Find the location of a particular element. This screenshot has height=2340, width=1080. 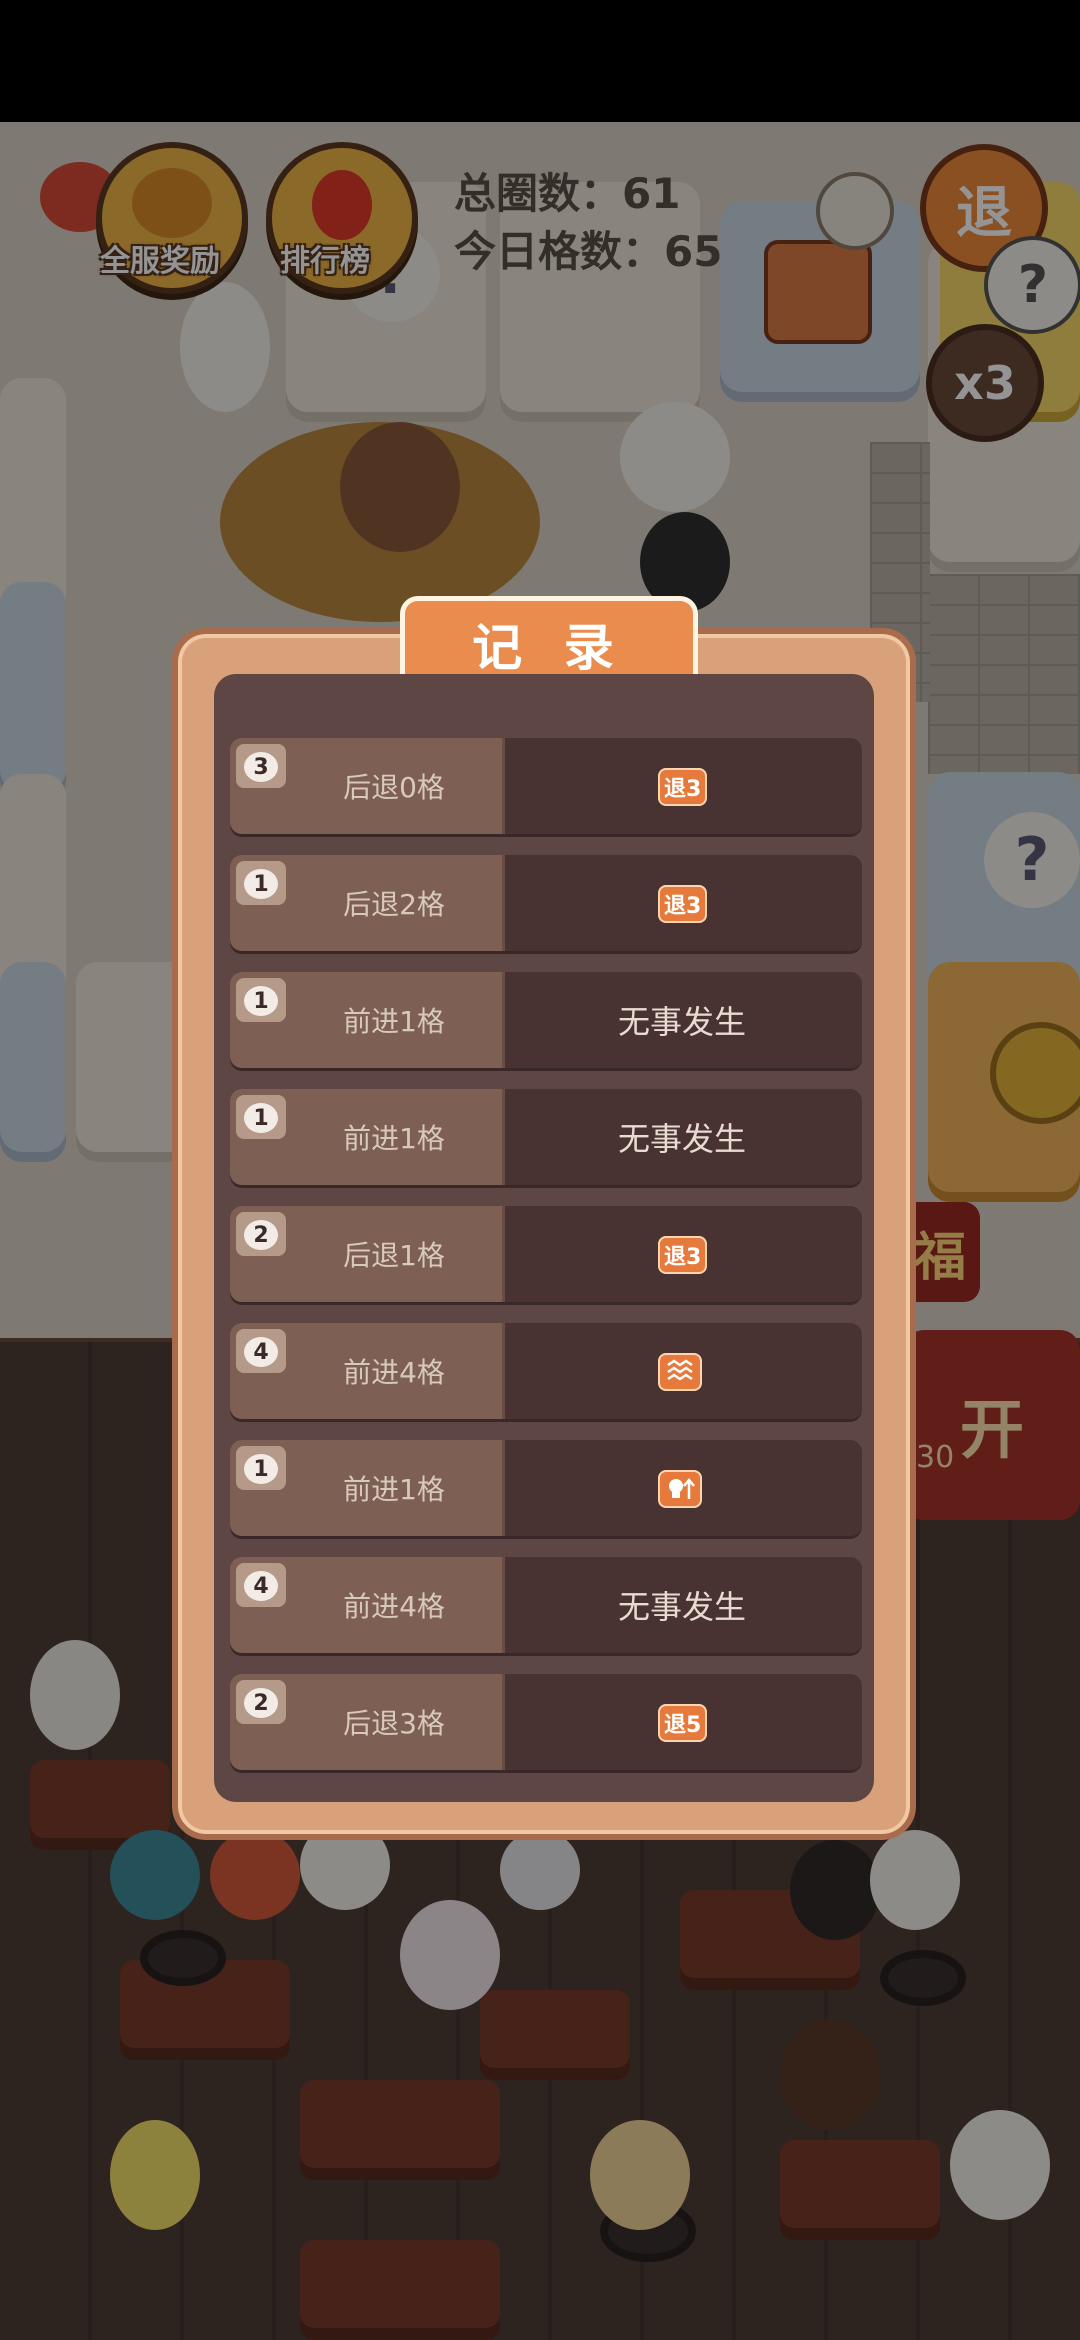

record-move-text: 后退0格 is located at coordinates (394, 787).